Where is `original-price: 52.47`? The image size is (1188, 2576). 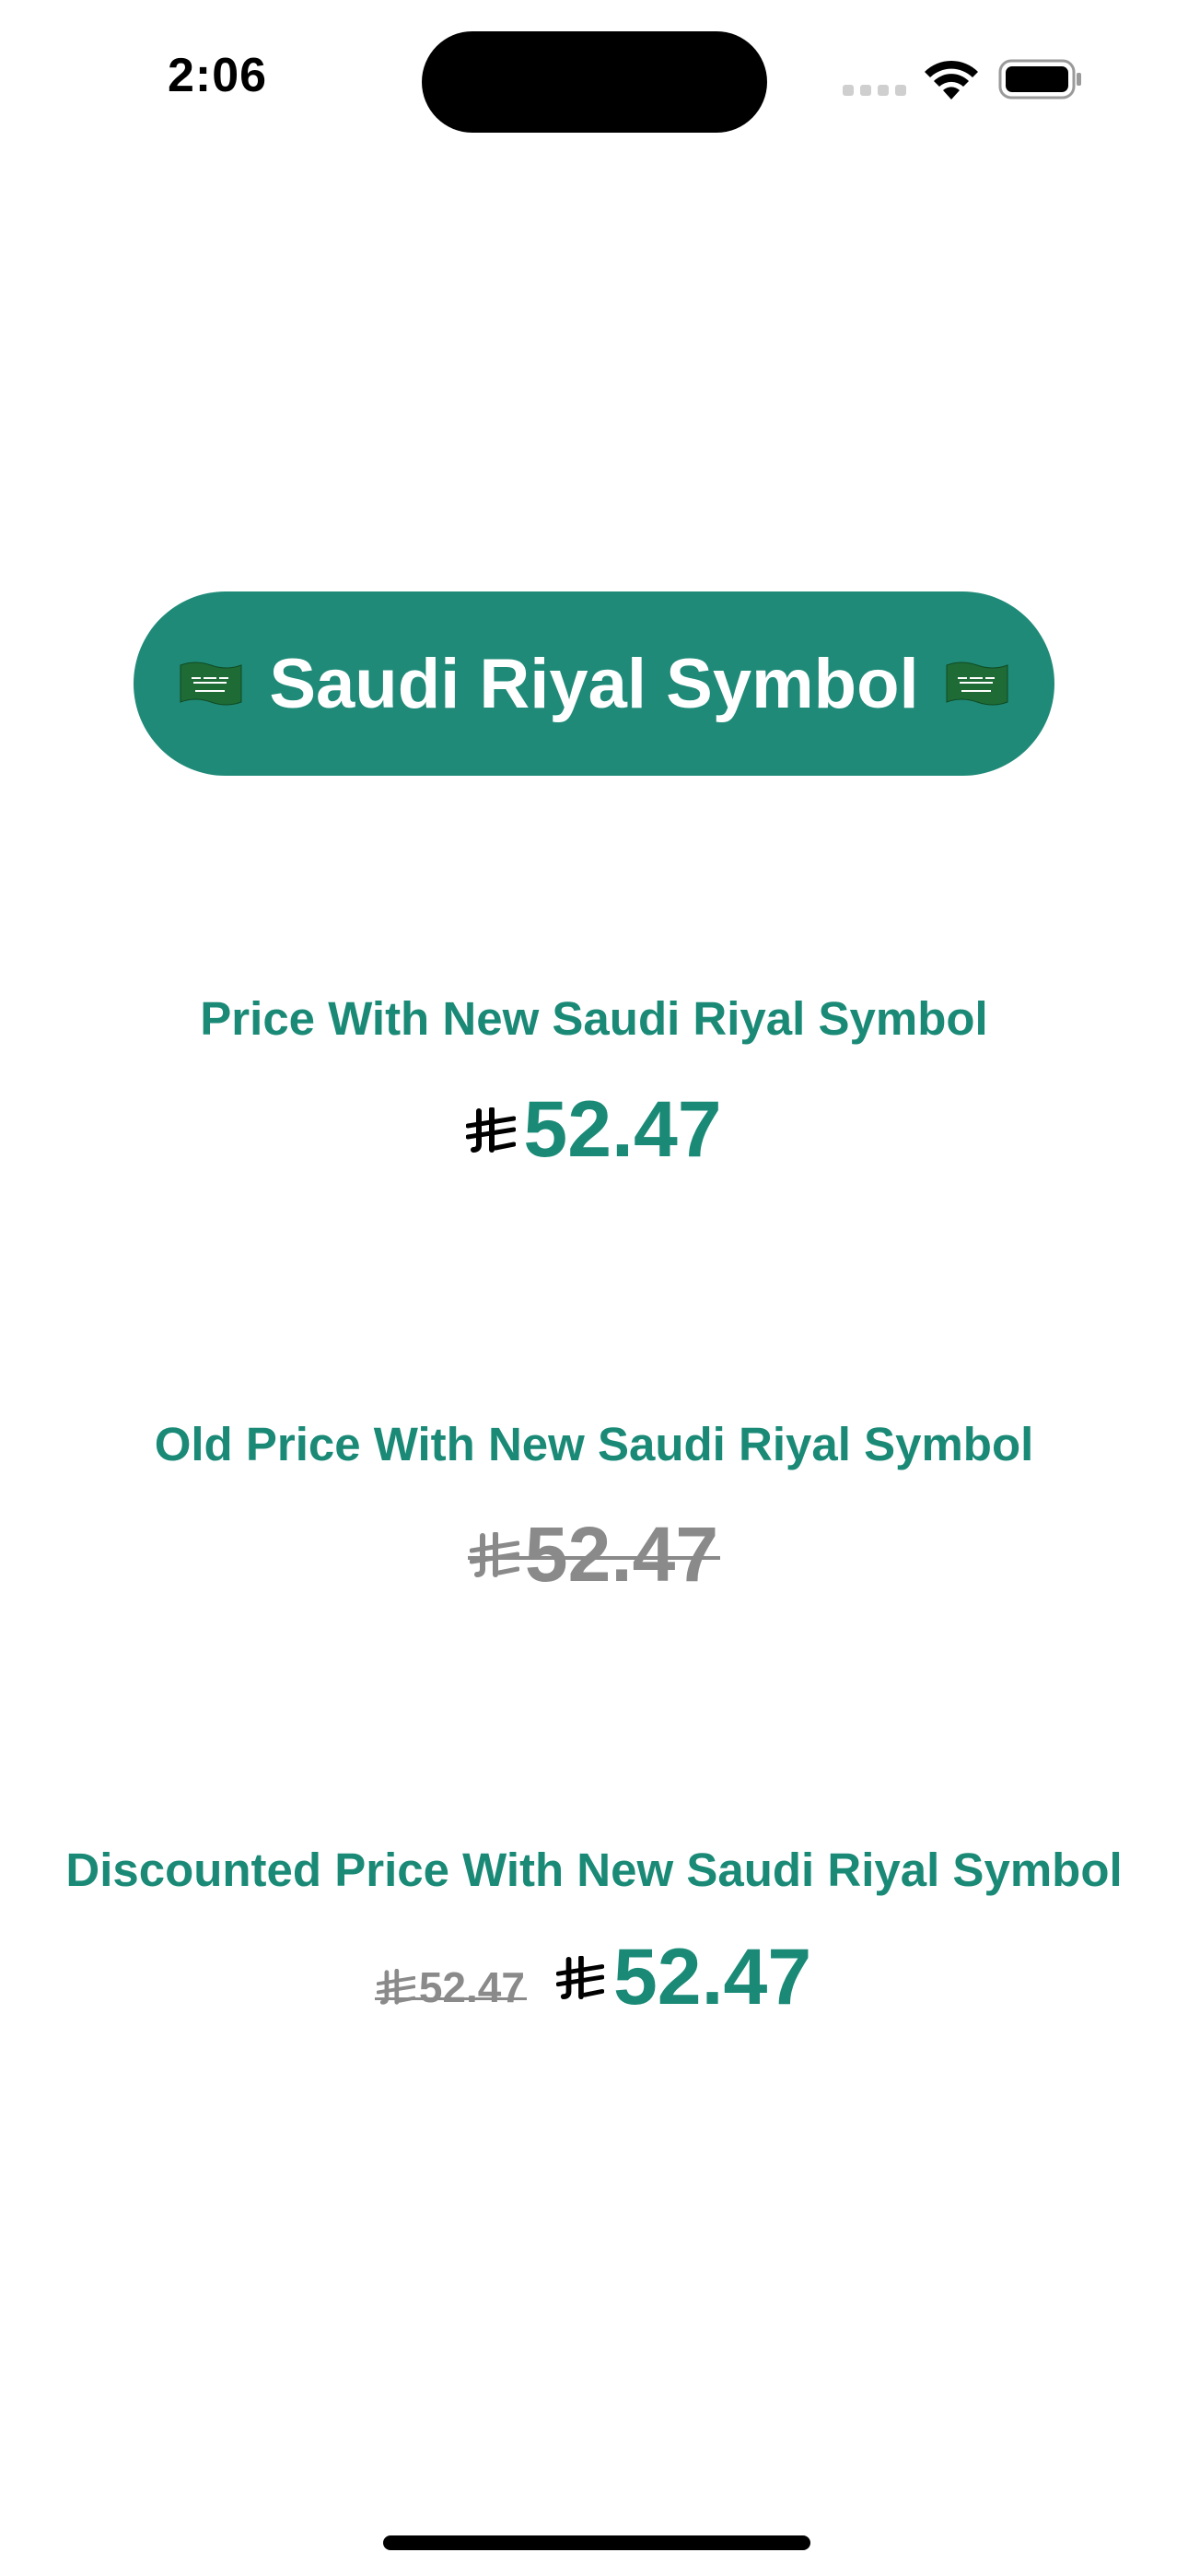 original-price: 52.47 is located at coordinates (451, 1993).